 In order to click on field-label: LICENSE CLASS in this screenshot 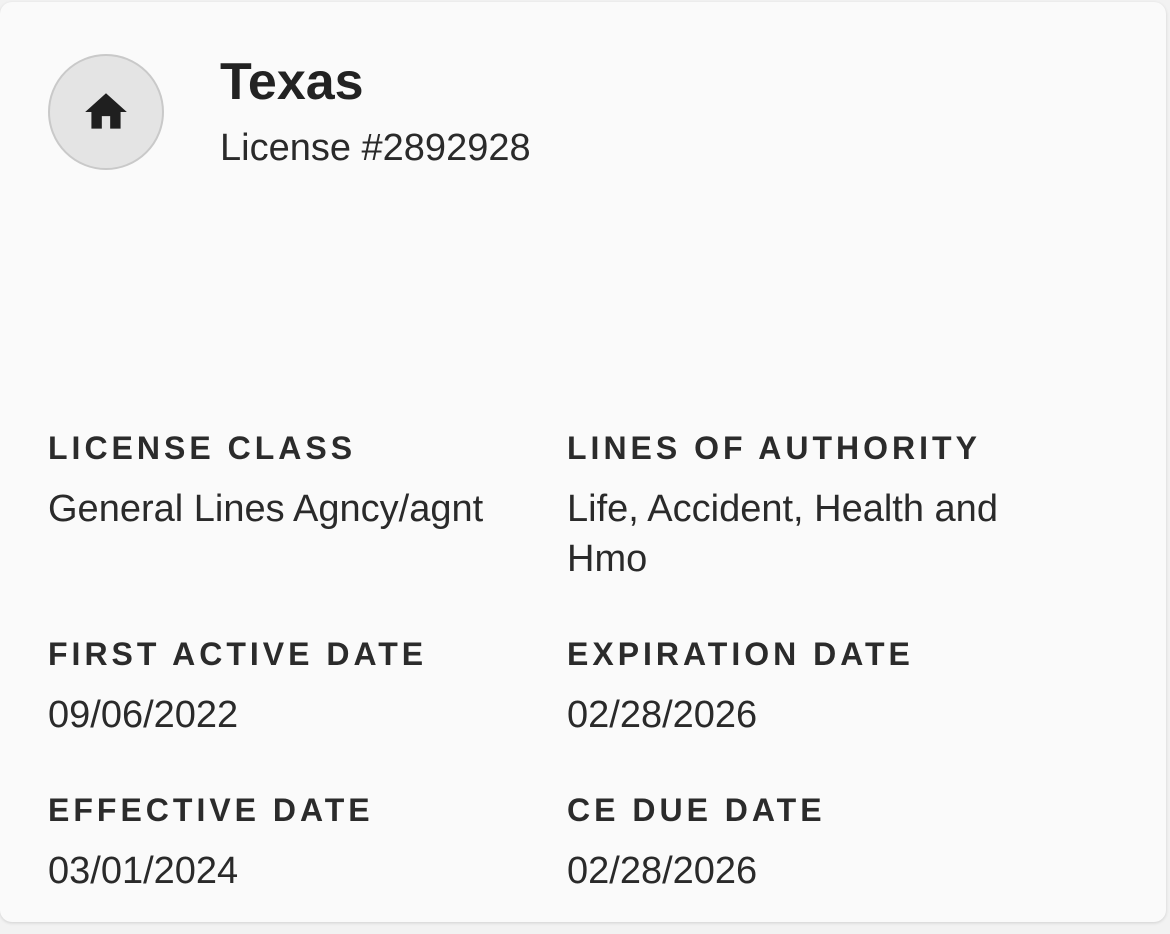, I will do `click(202, 448)`.